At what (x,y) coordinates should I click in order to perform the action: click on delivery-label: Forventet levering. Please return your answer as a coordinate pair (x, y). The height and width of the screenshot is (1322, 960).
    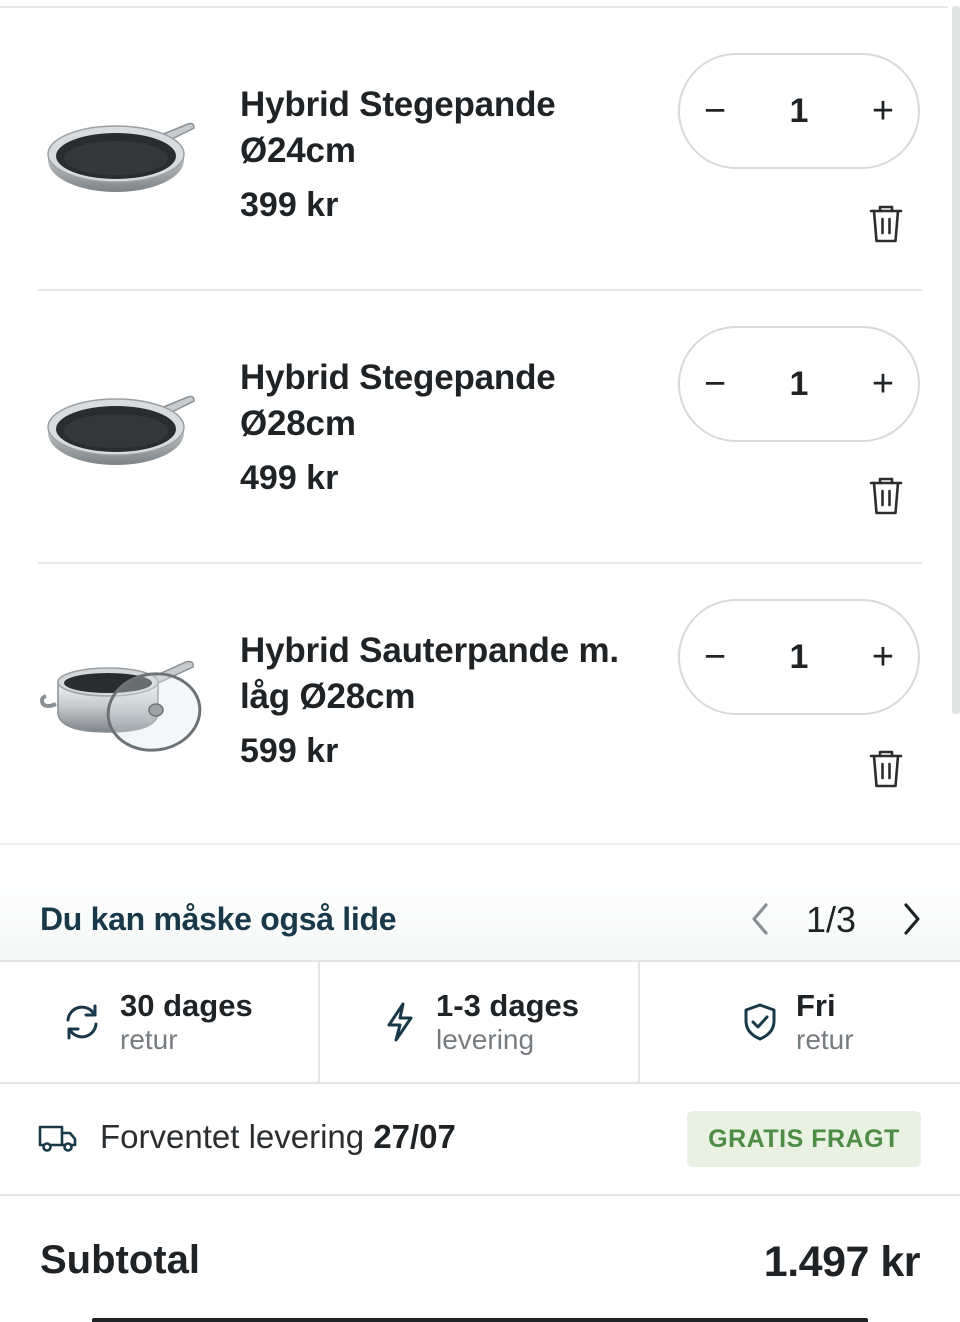
    Looking at the image, I should click on (232, 1136).